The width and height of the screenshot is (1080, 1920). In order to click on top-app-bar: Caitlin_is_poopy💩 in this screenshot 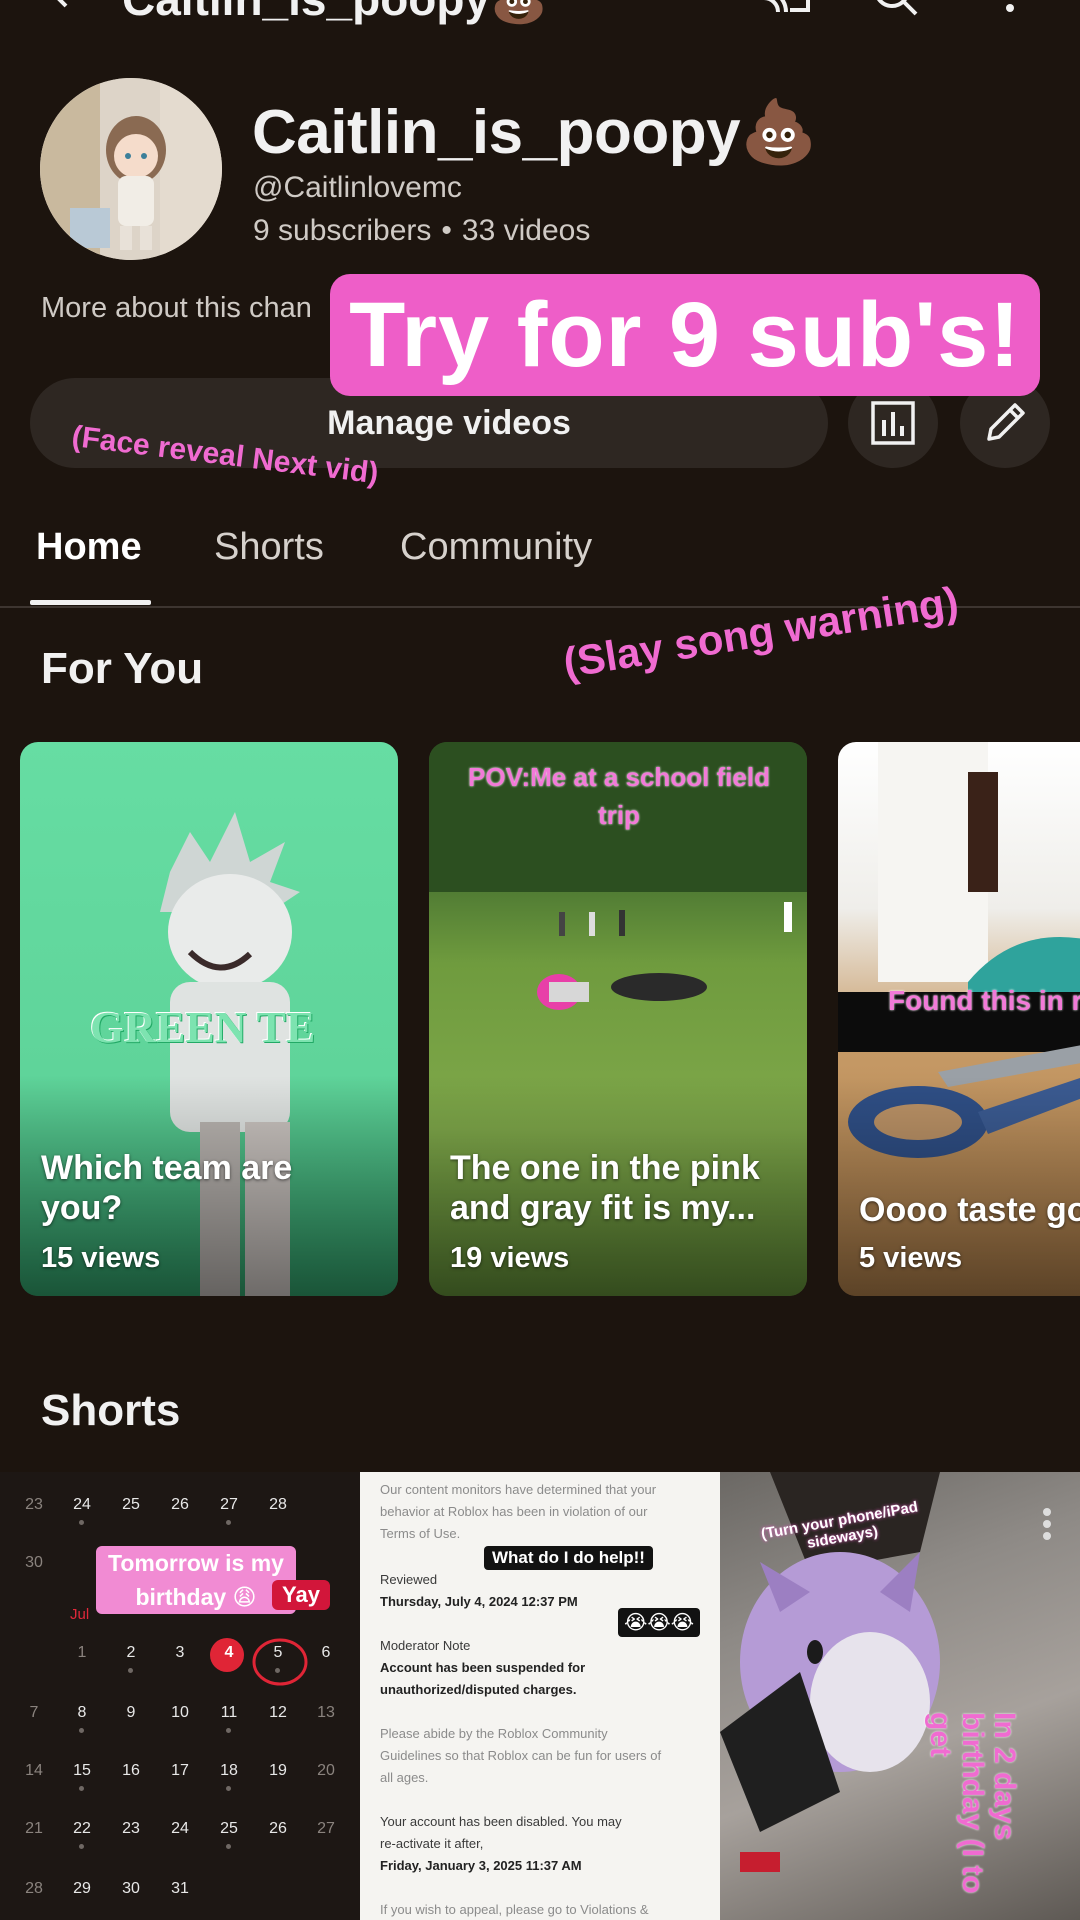, I will do `click(540, 15)`.